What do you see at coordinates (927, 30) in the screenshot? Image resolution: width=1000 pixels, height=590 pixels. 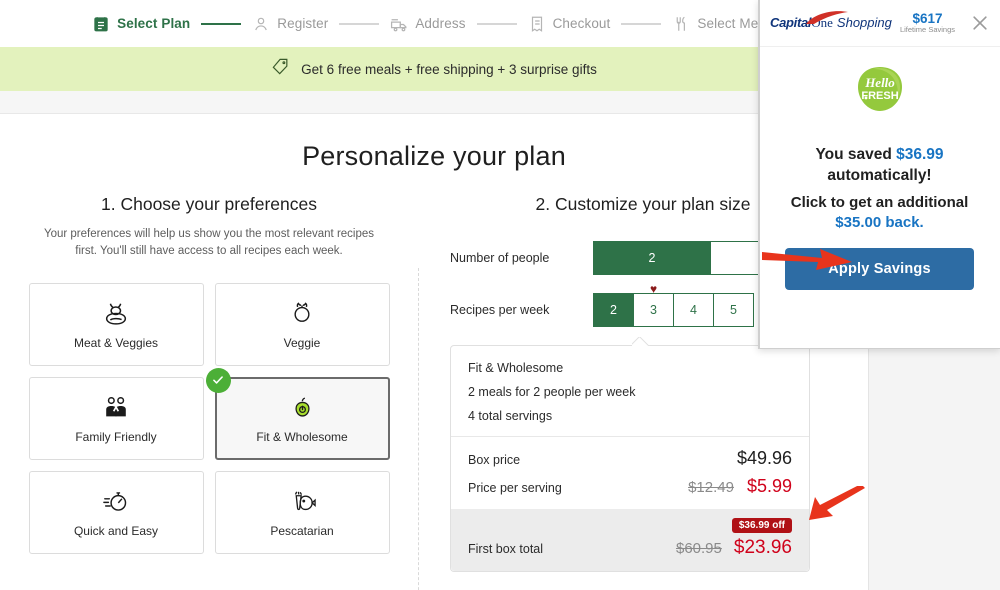 I see `lifetime-savings-caption: Lifetime Savings` at bounding box center [927, 30].